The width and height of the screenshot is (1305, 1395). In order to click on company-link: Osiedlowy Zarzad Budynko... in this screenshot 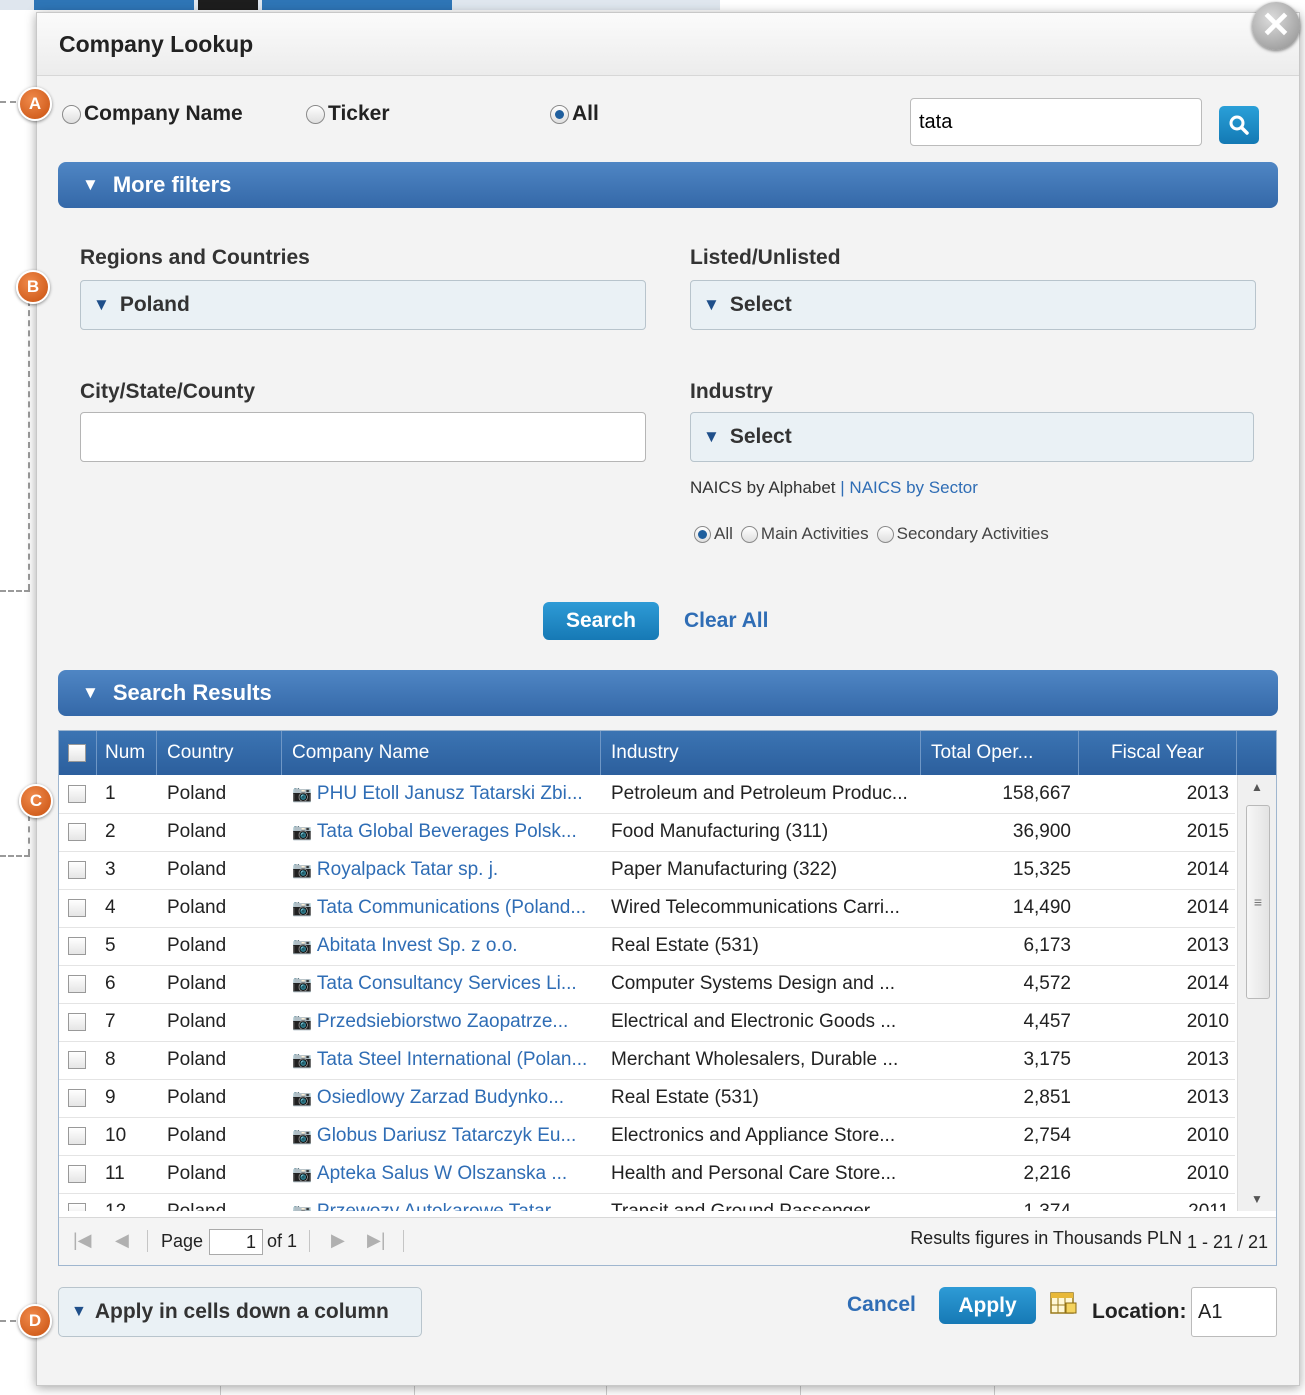, I will do `click(440, 1097)`.